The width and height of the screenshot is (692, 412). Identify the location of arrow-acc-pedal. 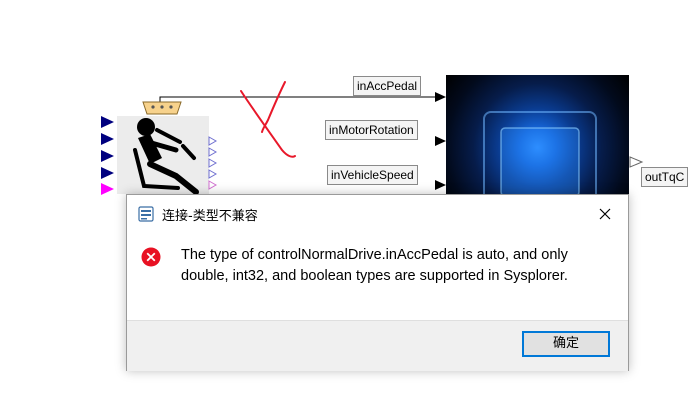
(440, 97).